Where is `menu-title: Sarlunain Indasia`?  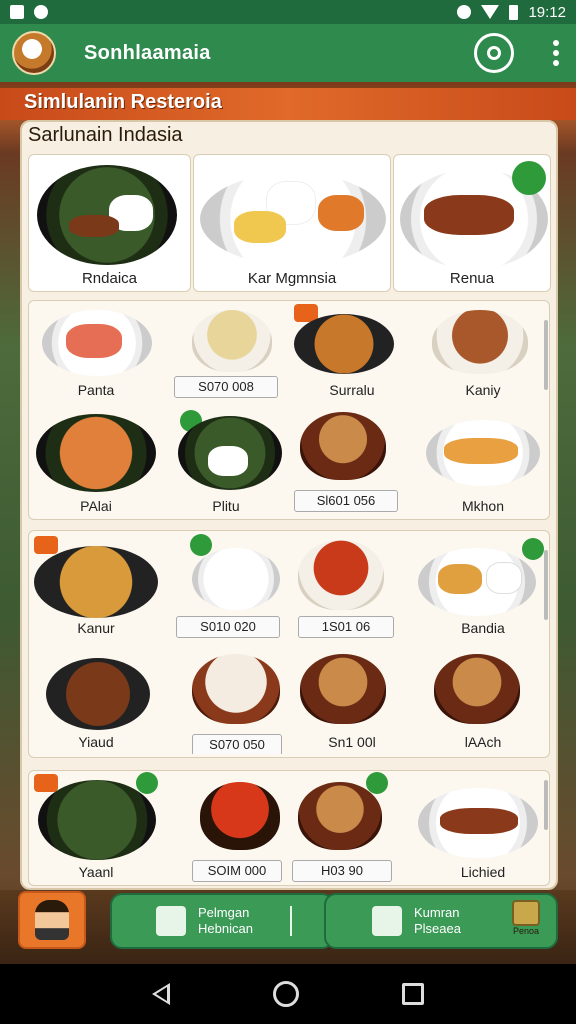
menu-title: Sarlunain Indasia is located at coordinates (105, 135).